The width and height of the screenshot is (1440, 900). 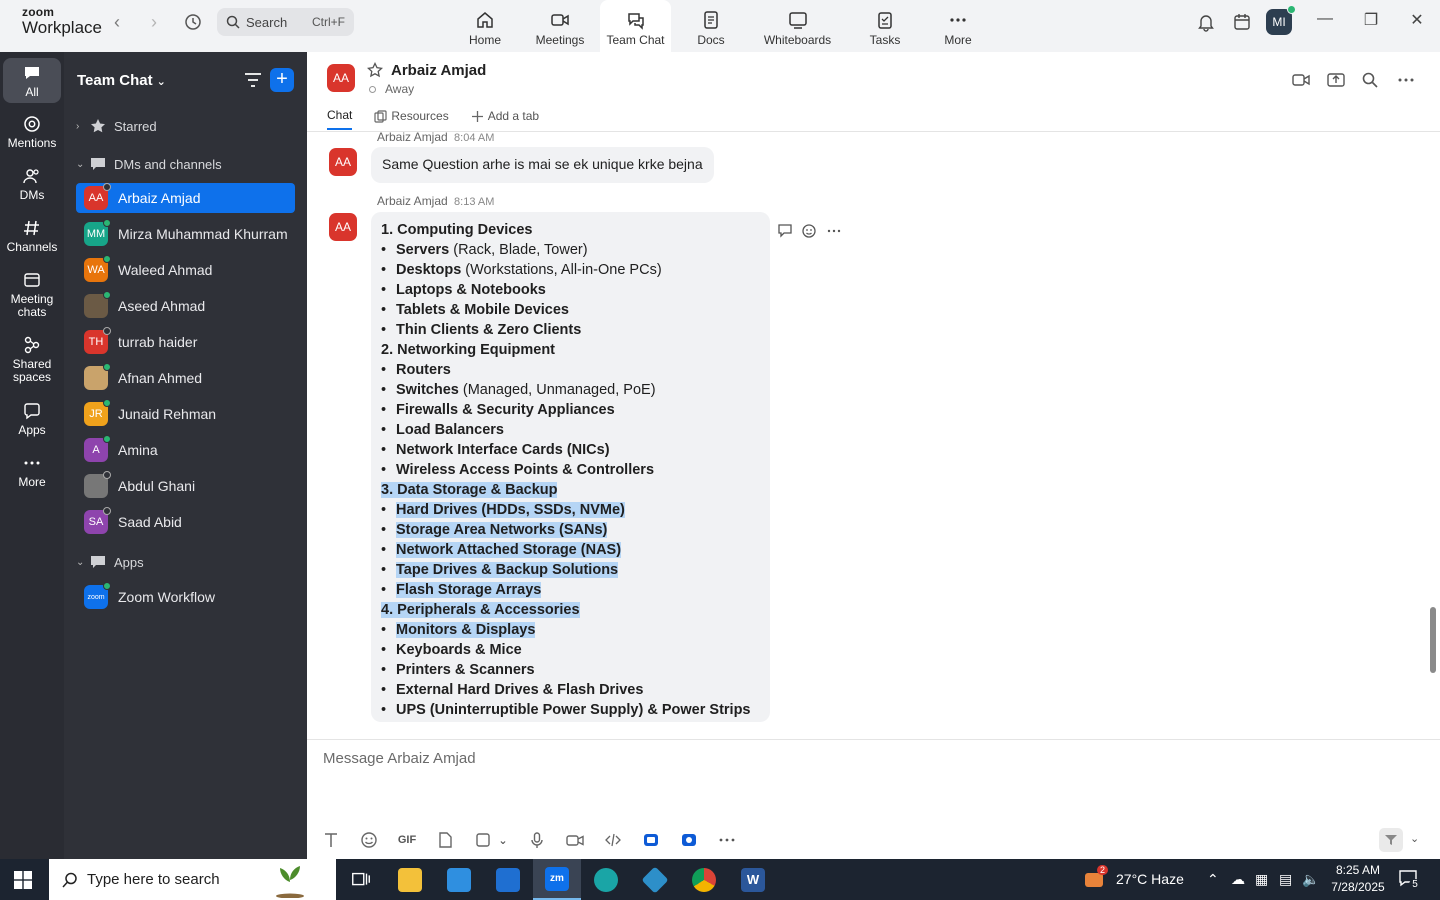 What do you see at coordinates (1206, 22) in the screenshot?
I see `bell-icon` at bounding box center [1206, 22].